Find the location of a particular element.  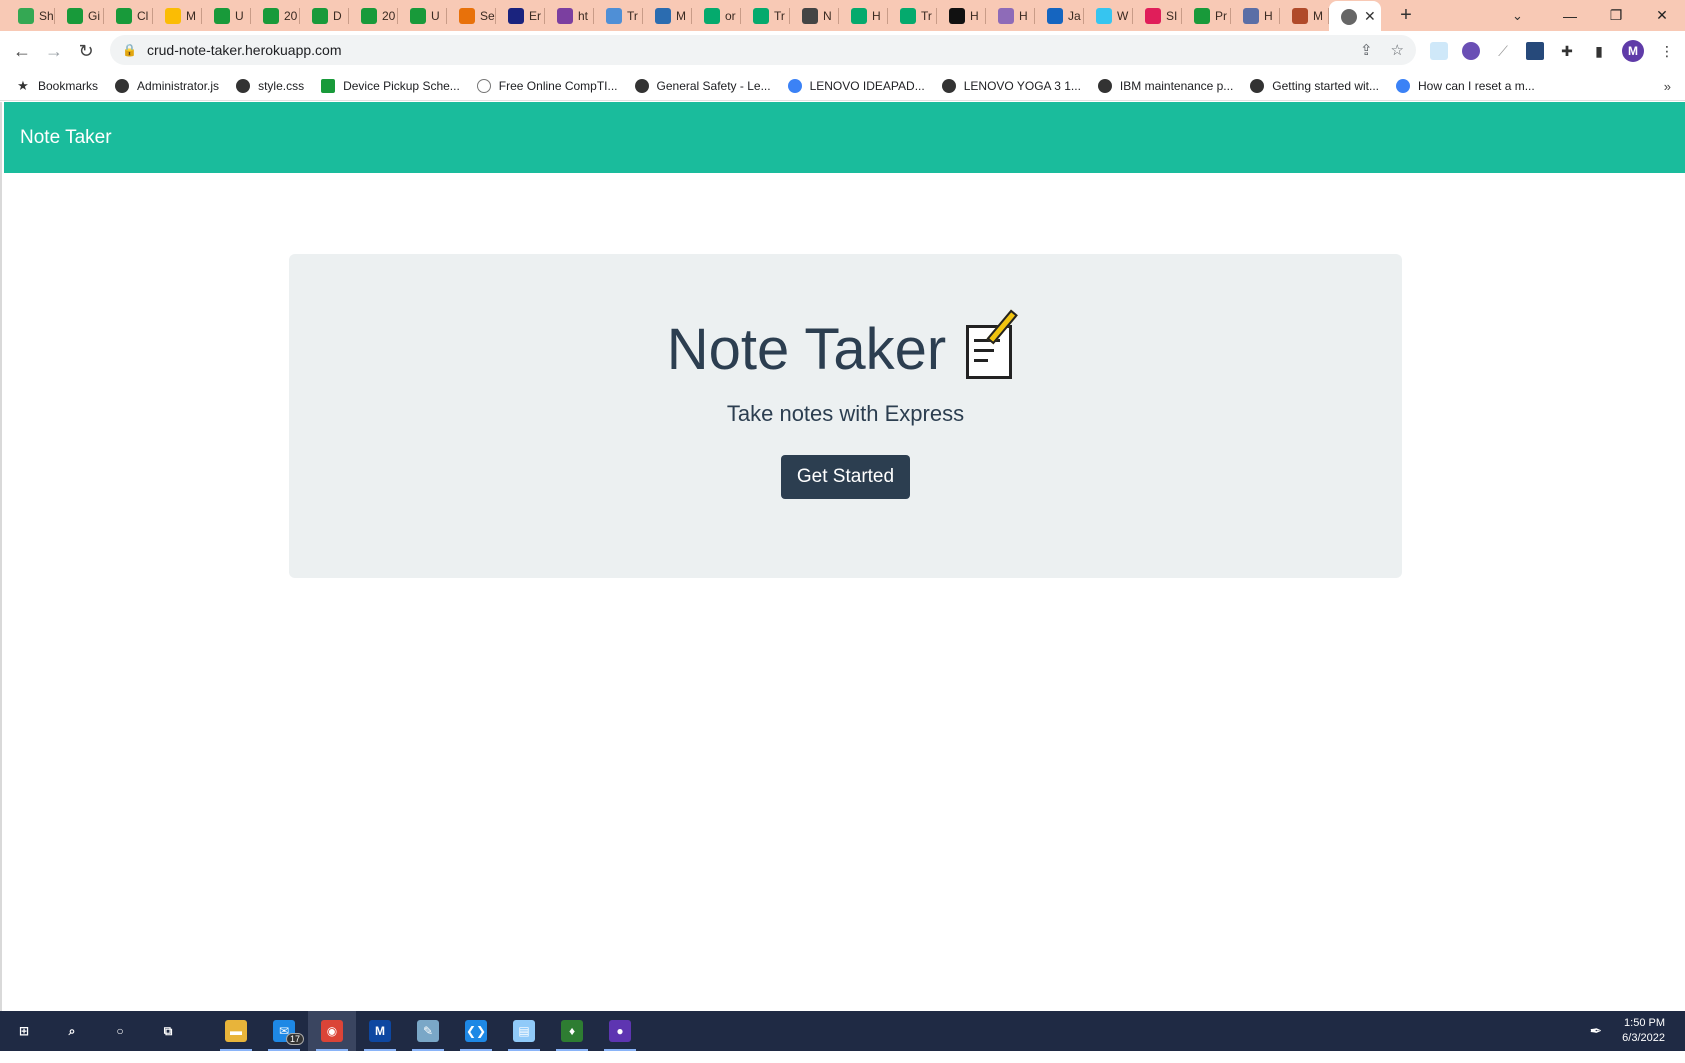

mail-icon is located at coordinates (794, 85).